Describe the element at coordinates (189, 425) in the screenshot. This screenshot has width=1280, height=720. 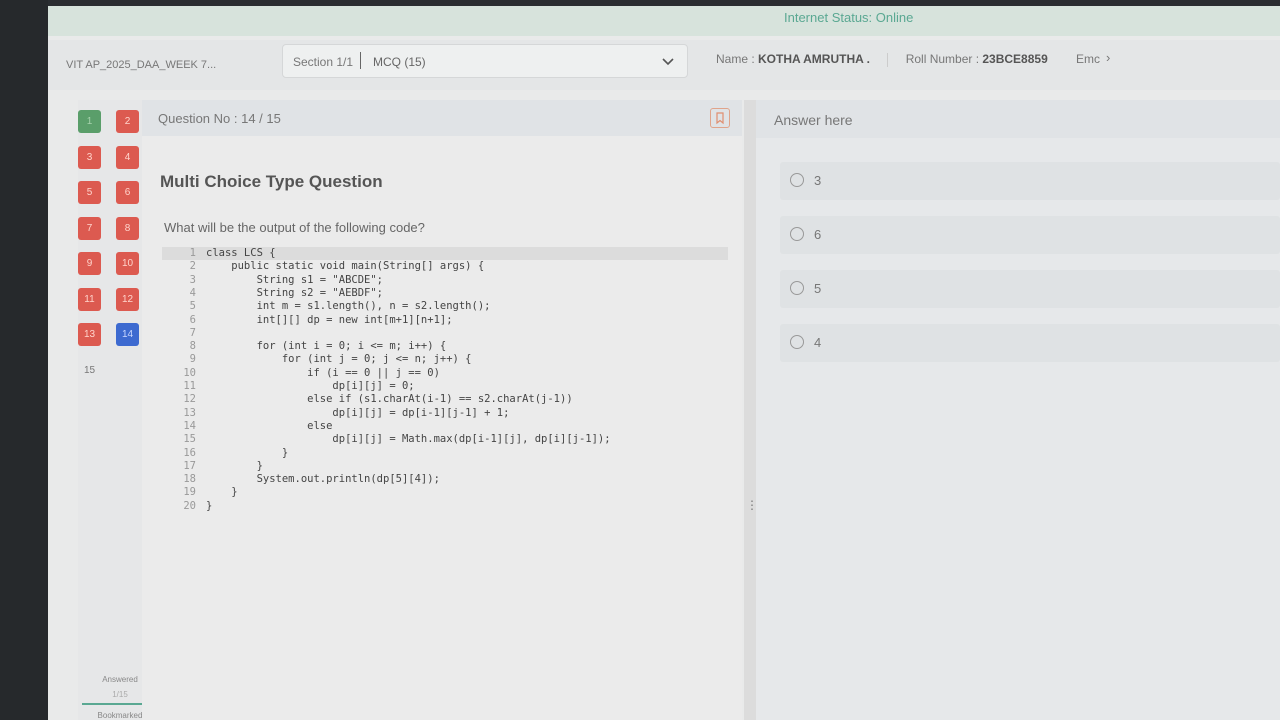
I see `line-number: 14` at that location.